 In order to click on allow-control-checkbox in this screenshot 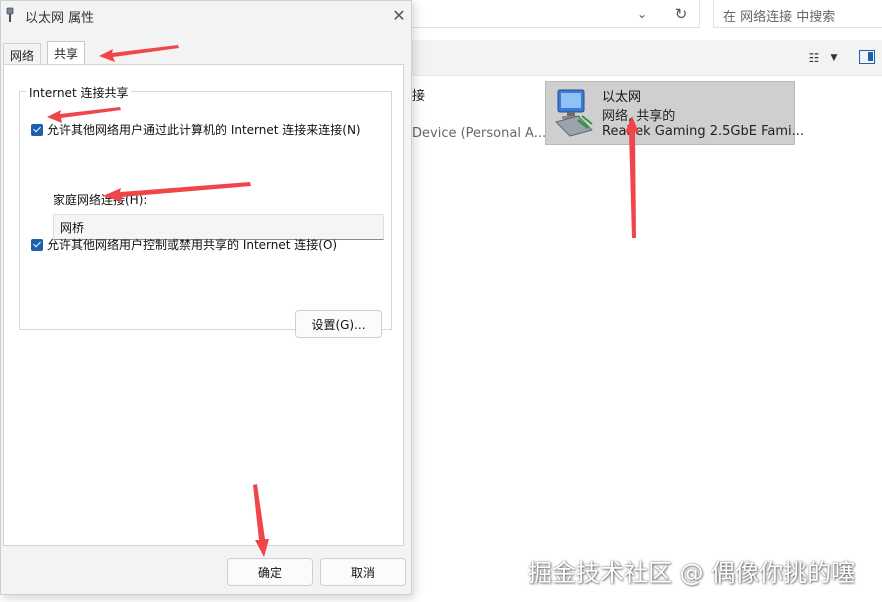, I will do `click(37, 244)`.